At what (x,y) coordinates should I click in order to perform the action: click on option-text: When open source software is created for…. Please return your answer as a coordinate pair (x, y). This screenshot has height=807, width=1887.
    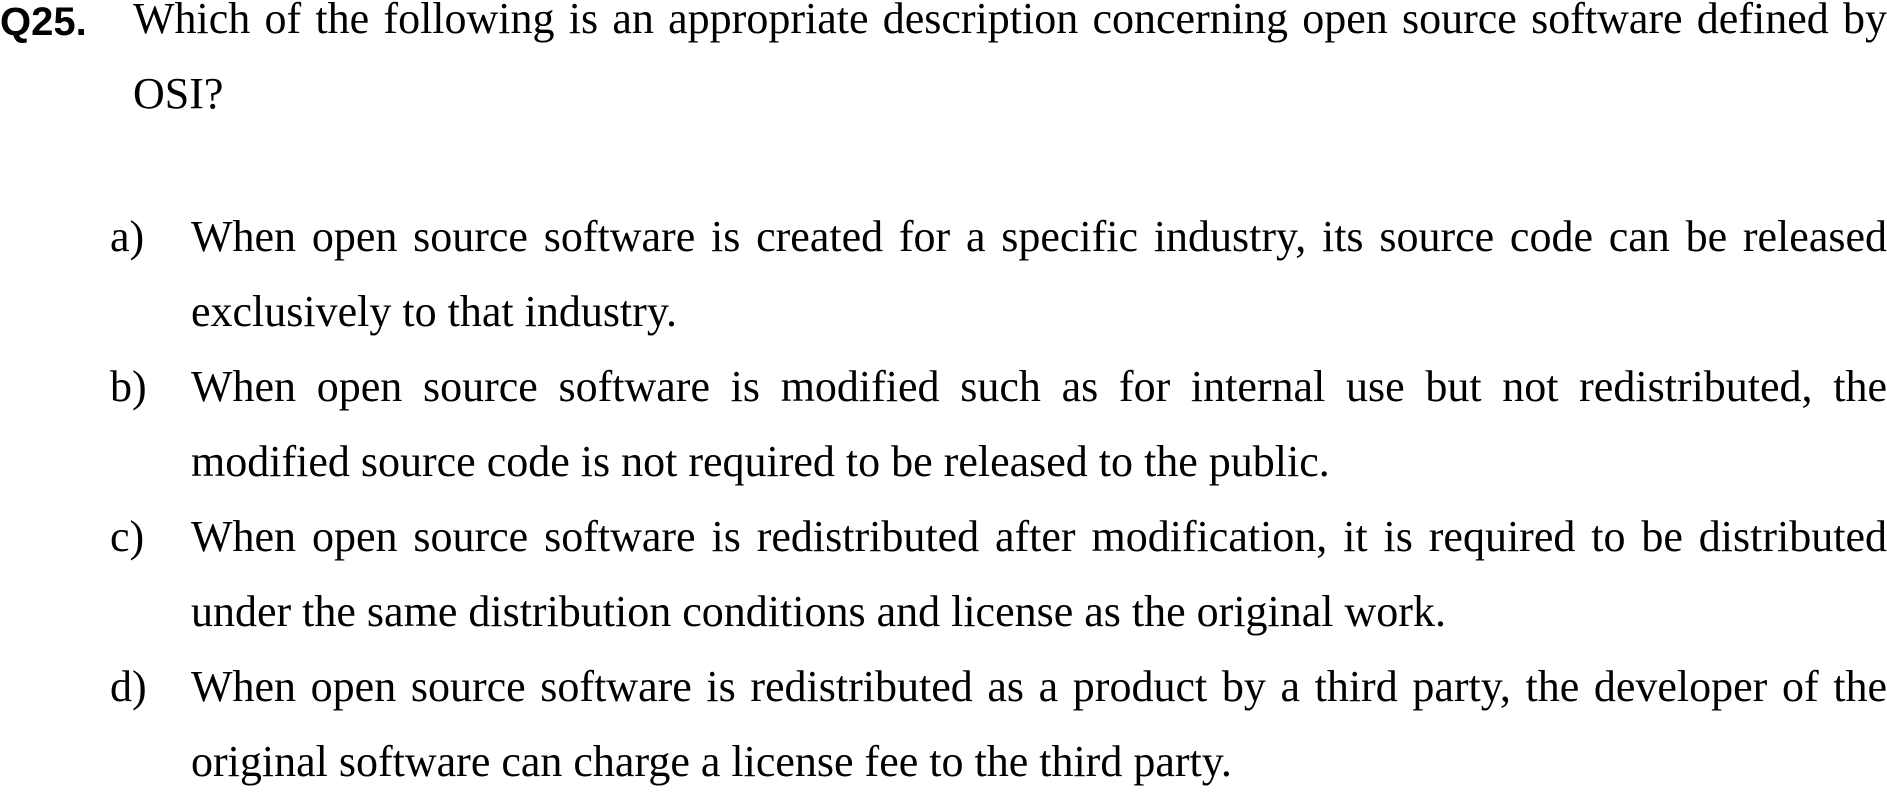
    Looking at the image, I should click on (1039, 274).